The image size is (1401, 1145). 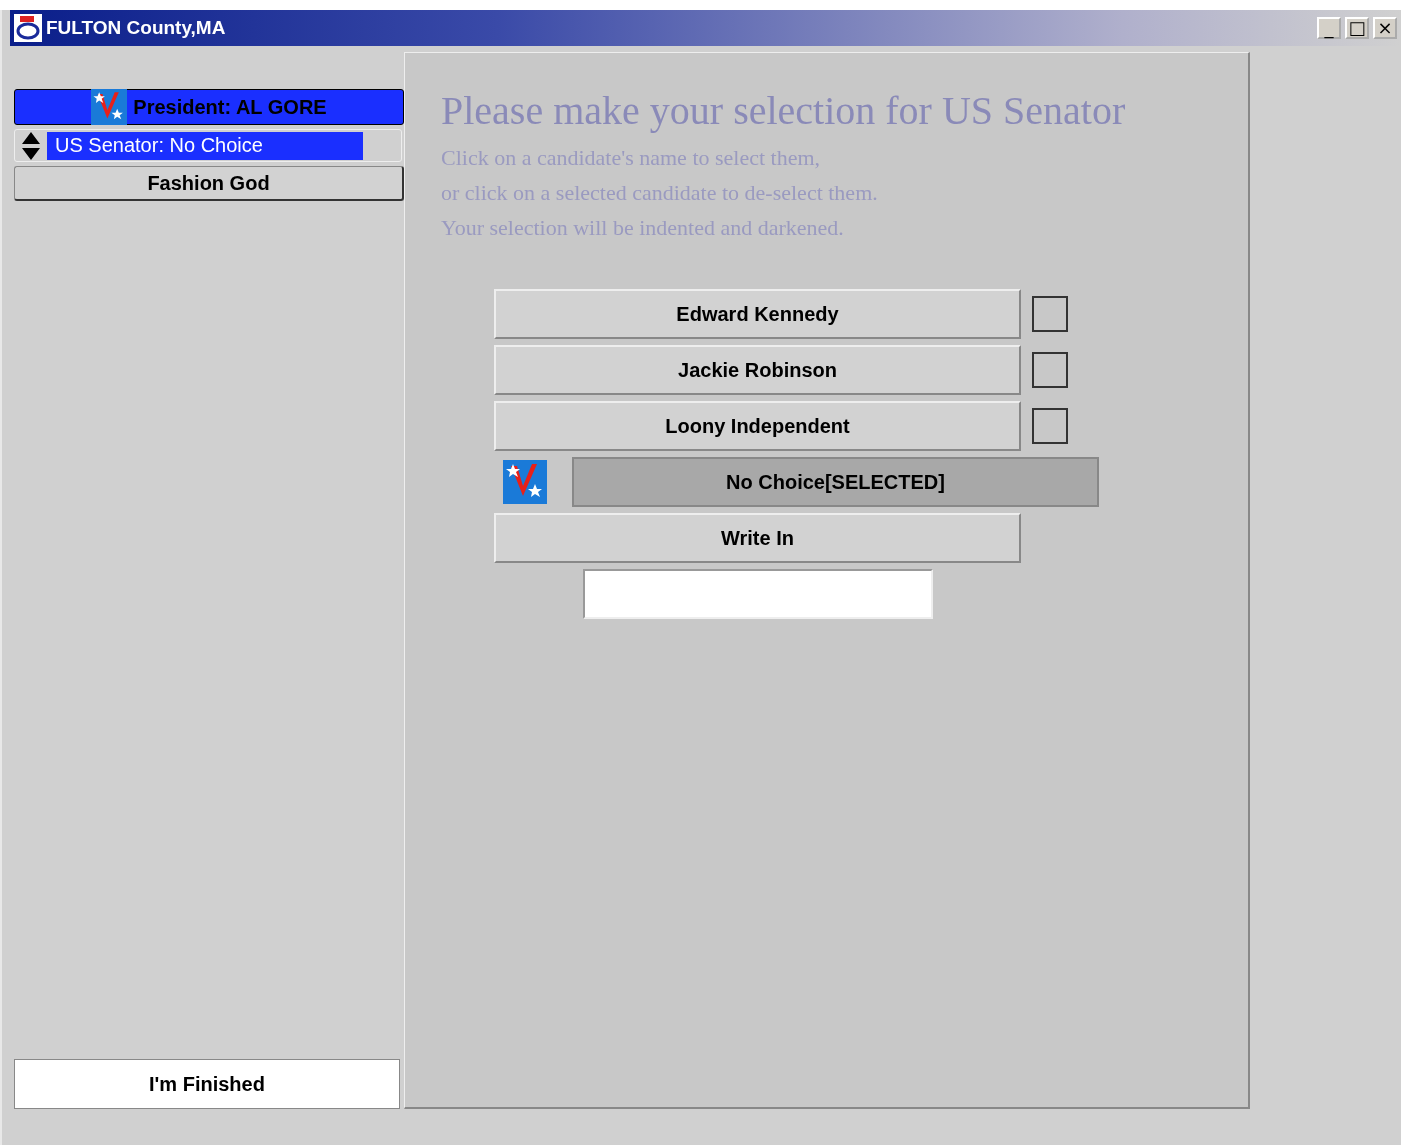 I want to click on candidate-button: Jackie Robinson, so click(x=757, y=370).